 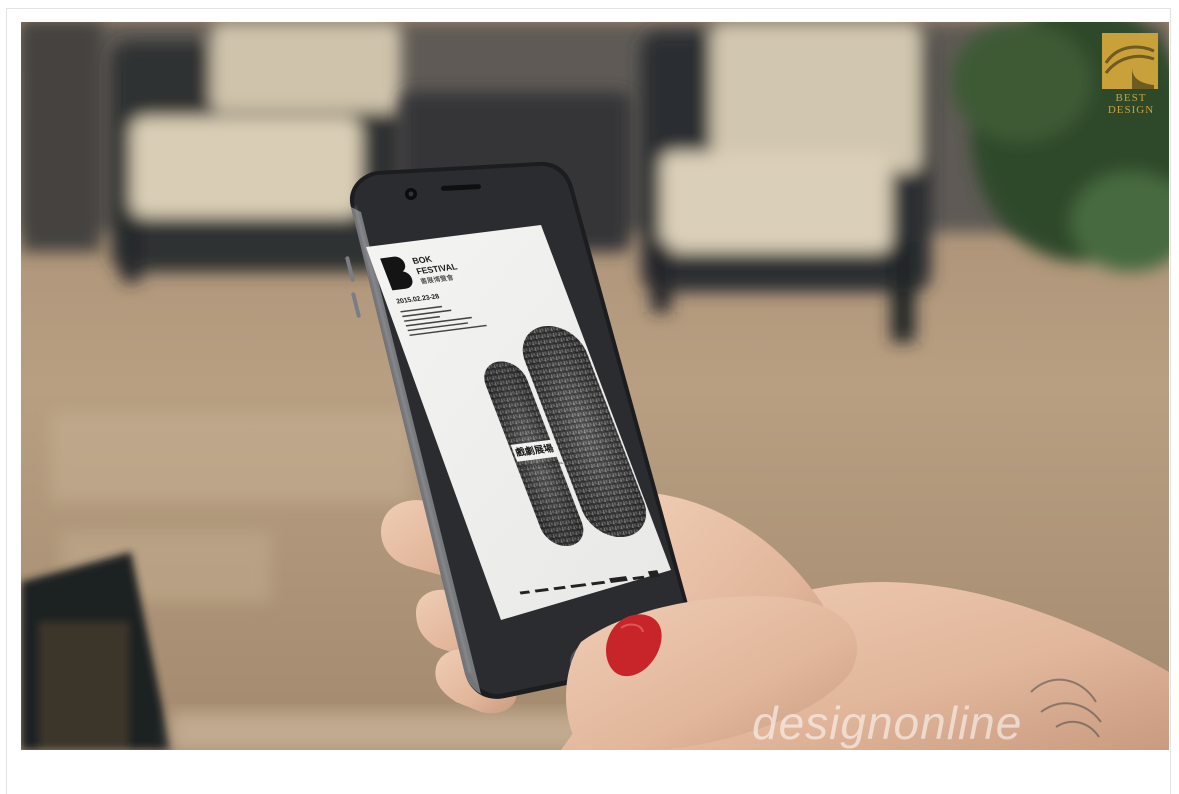 I want to click on logo-line2: DESIGN, so click(x=1131, y=110).